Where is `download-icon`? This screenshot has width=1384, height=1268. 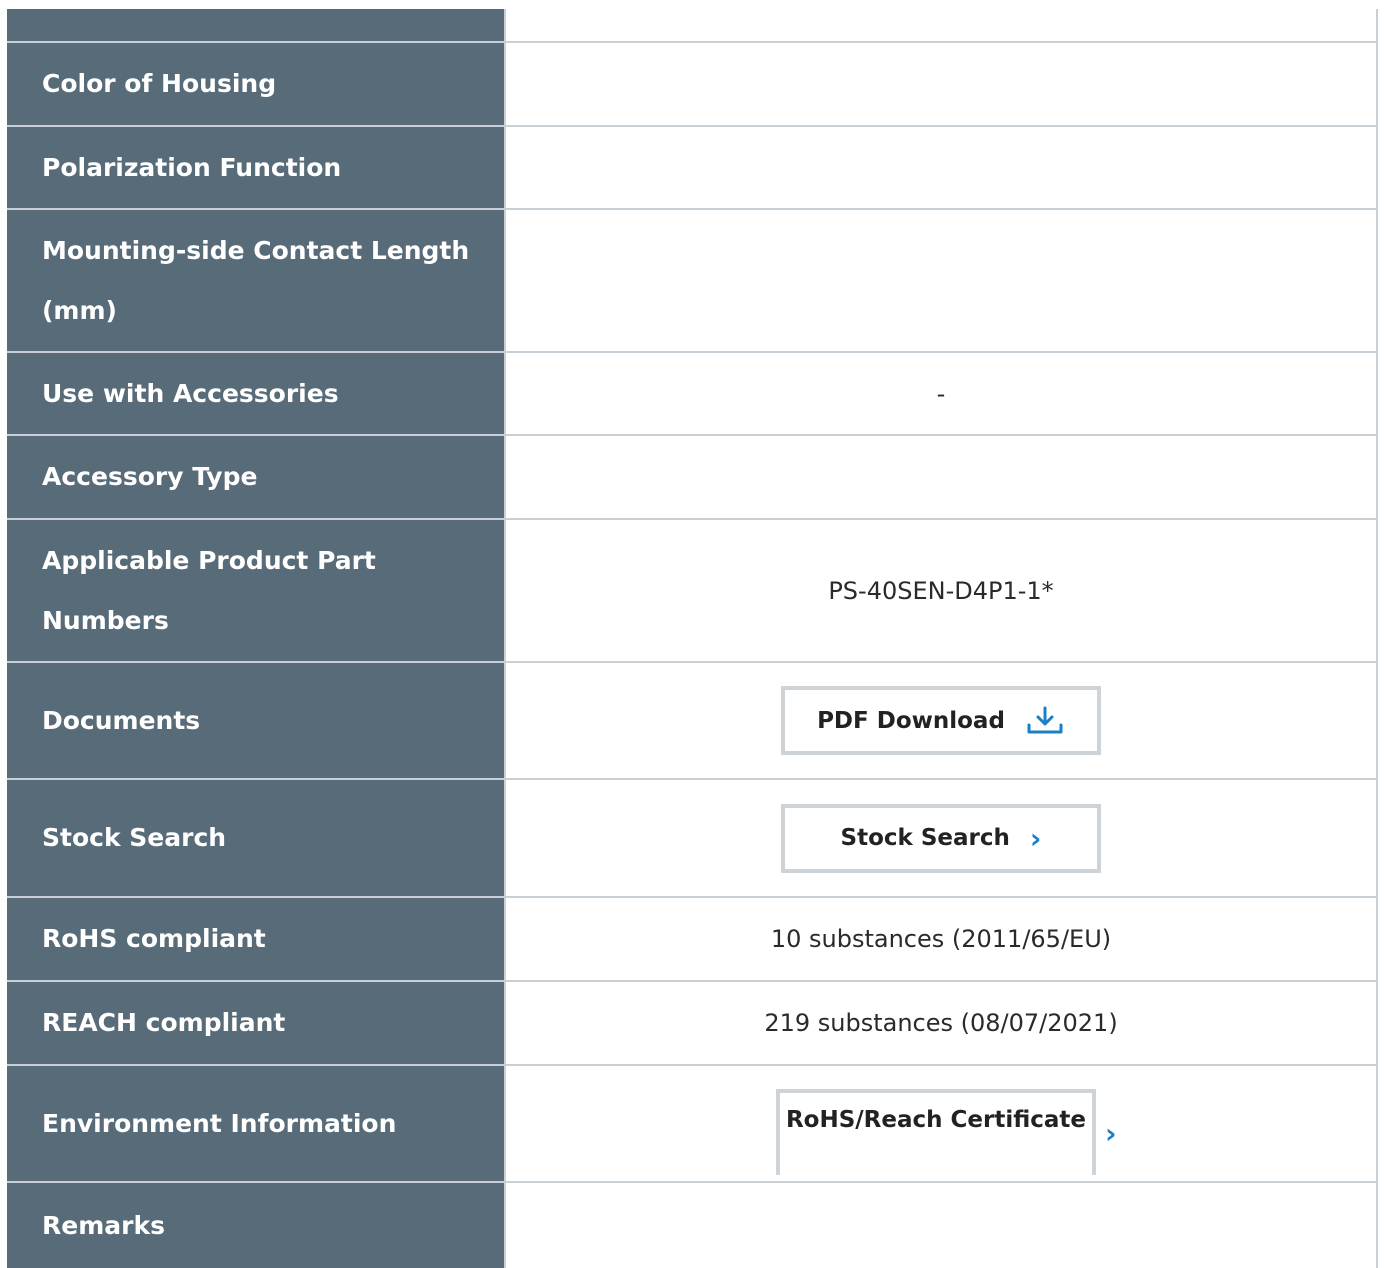 download-icon is located at coordinates (1045, 719).